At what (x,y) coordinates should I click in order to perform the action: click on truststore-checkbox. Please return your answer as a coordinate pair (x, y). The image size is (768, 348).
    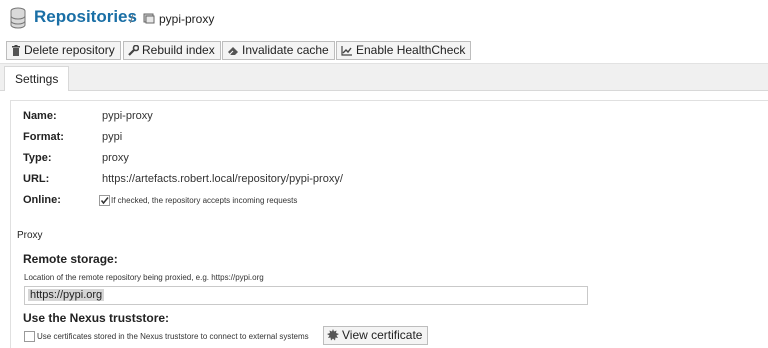
    Looking at the image, I should click on (29, 336).